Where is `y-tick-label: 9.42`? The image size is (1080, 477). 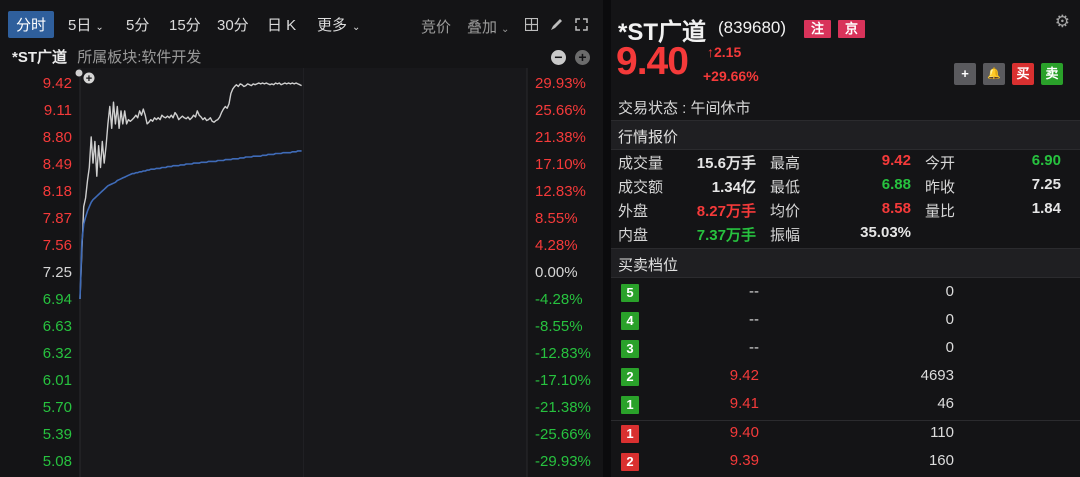
y-tick-label: 9.42 is located at coordinates (57, 83).